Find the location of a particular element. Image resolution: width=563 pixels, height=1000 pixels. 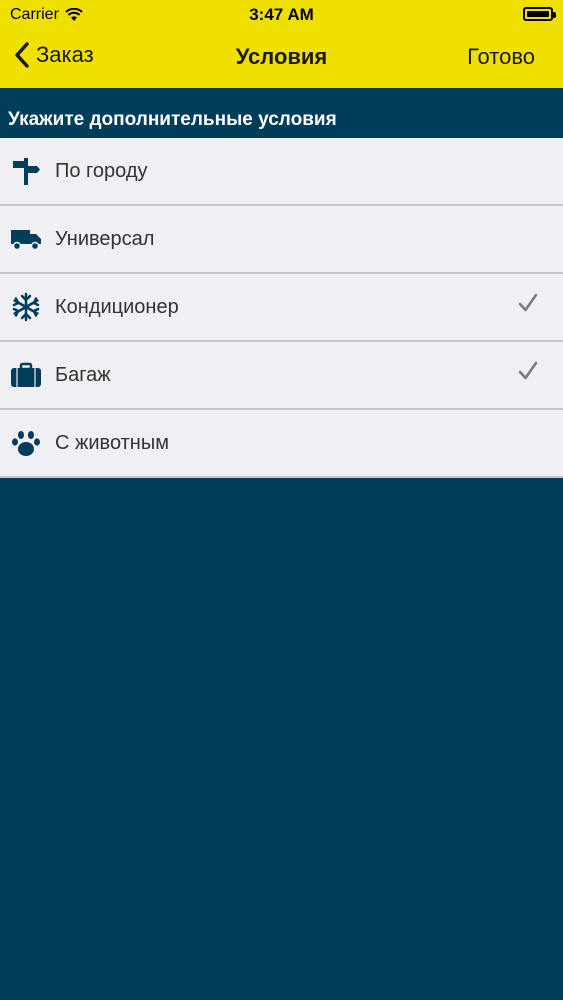

section-header: Укажите дополнительные условия is located at coordinates (281, 118).